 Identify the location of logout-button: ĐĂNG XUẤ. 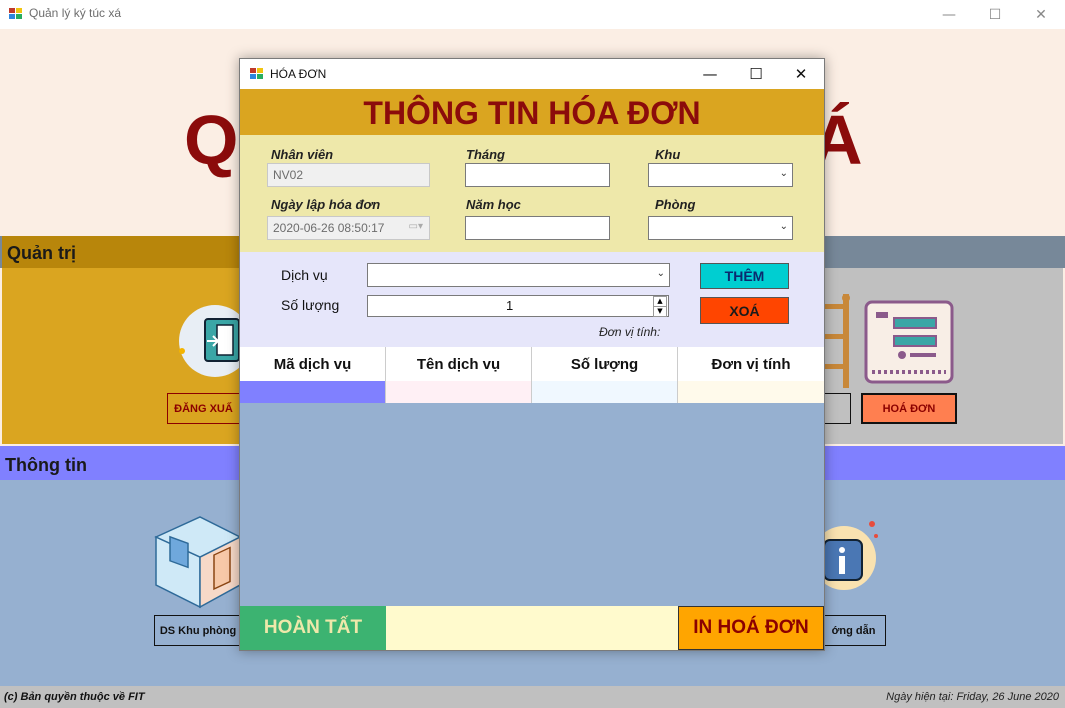
(203, 408).